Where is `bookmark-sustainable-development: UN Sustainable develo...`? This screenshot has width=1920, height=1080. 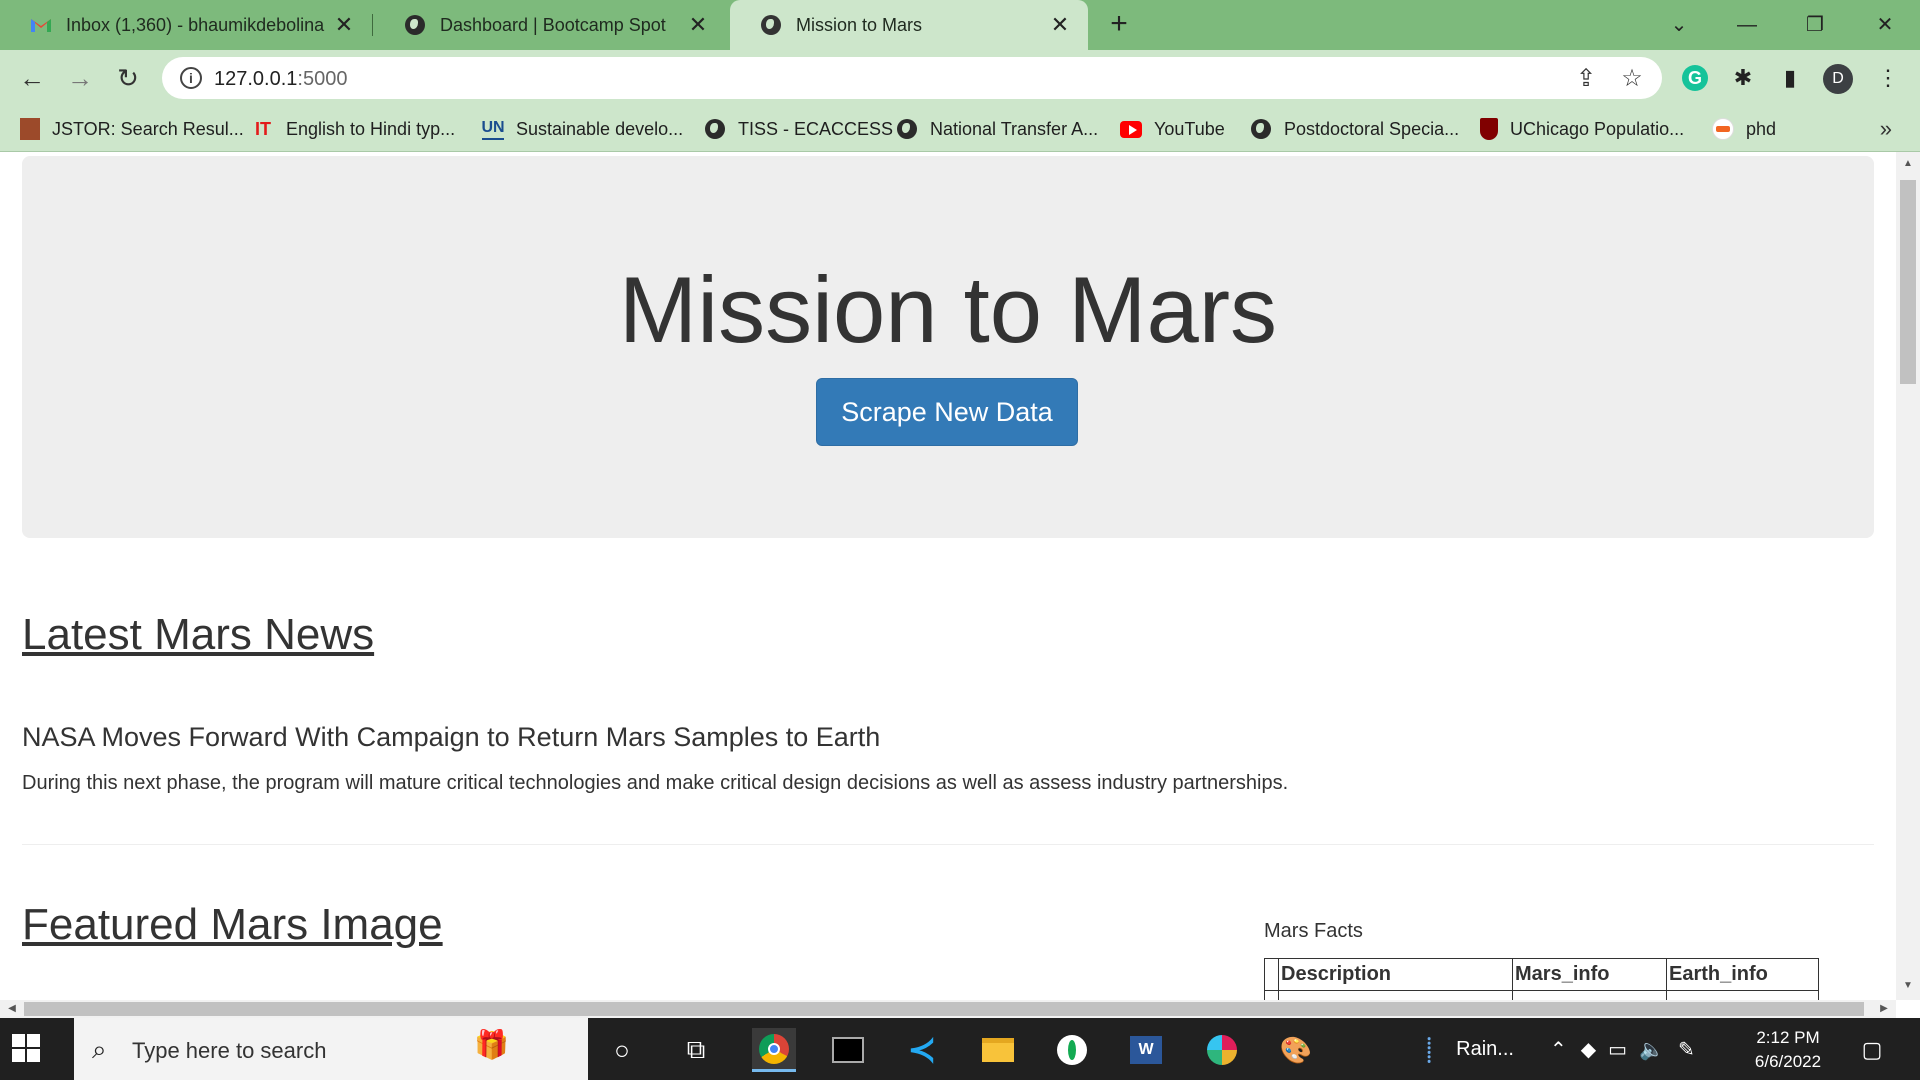 bookmark-sustainable-development: UN Sustainable develo... is located at coordinates (582, 129).